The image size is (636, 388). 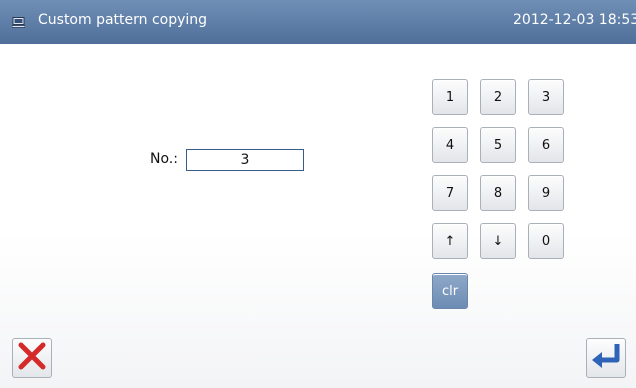 What do you see at coordinates (546, 193) in the screenshot?
I see `key-9: 9` at bounding box center [546, 193].